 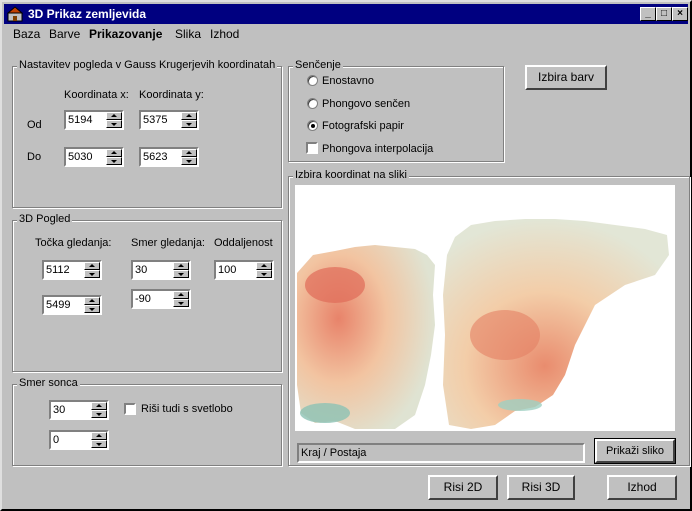 I want to click on menu-prikazovanje: Prikazovanje, so click(x=125, y=34).